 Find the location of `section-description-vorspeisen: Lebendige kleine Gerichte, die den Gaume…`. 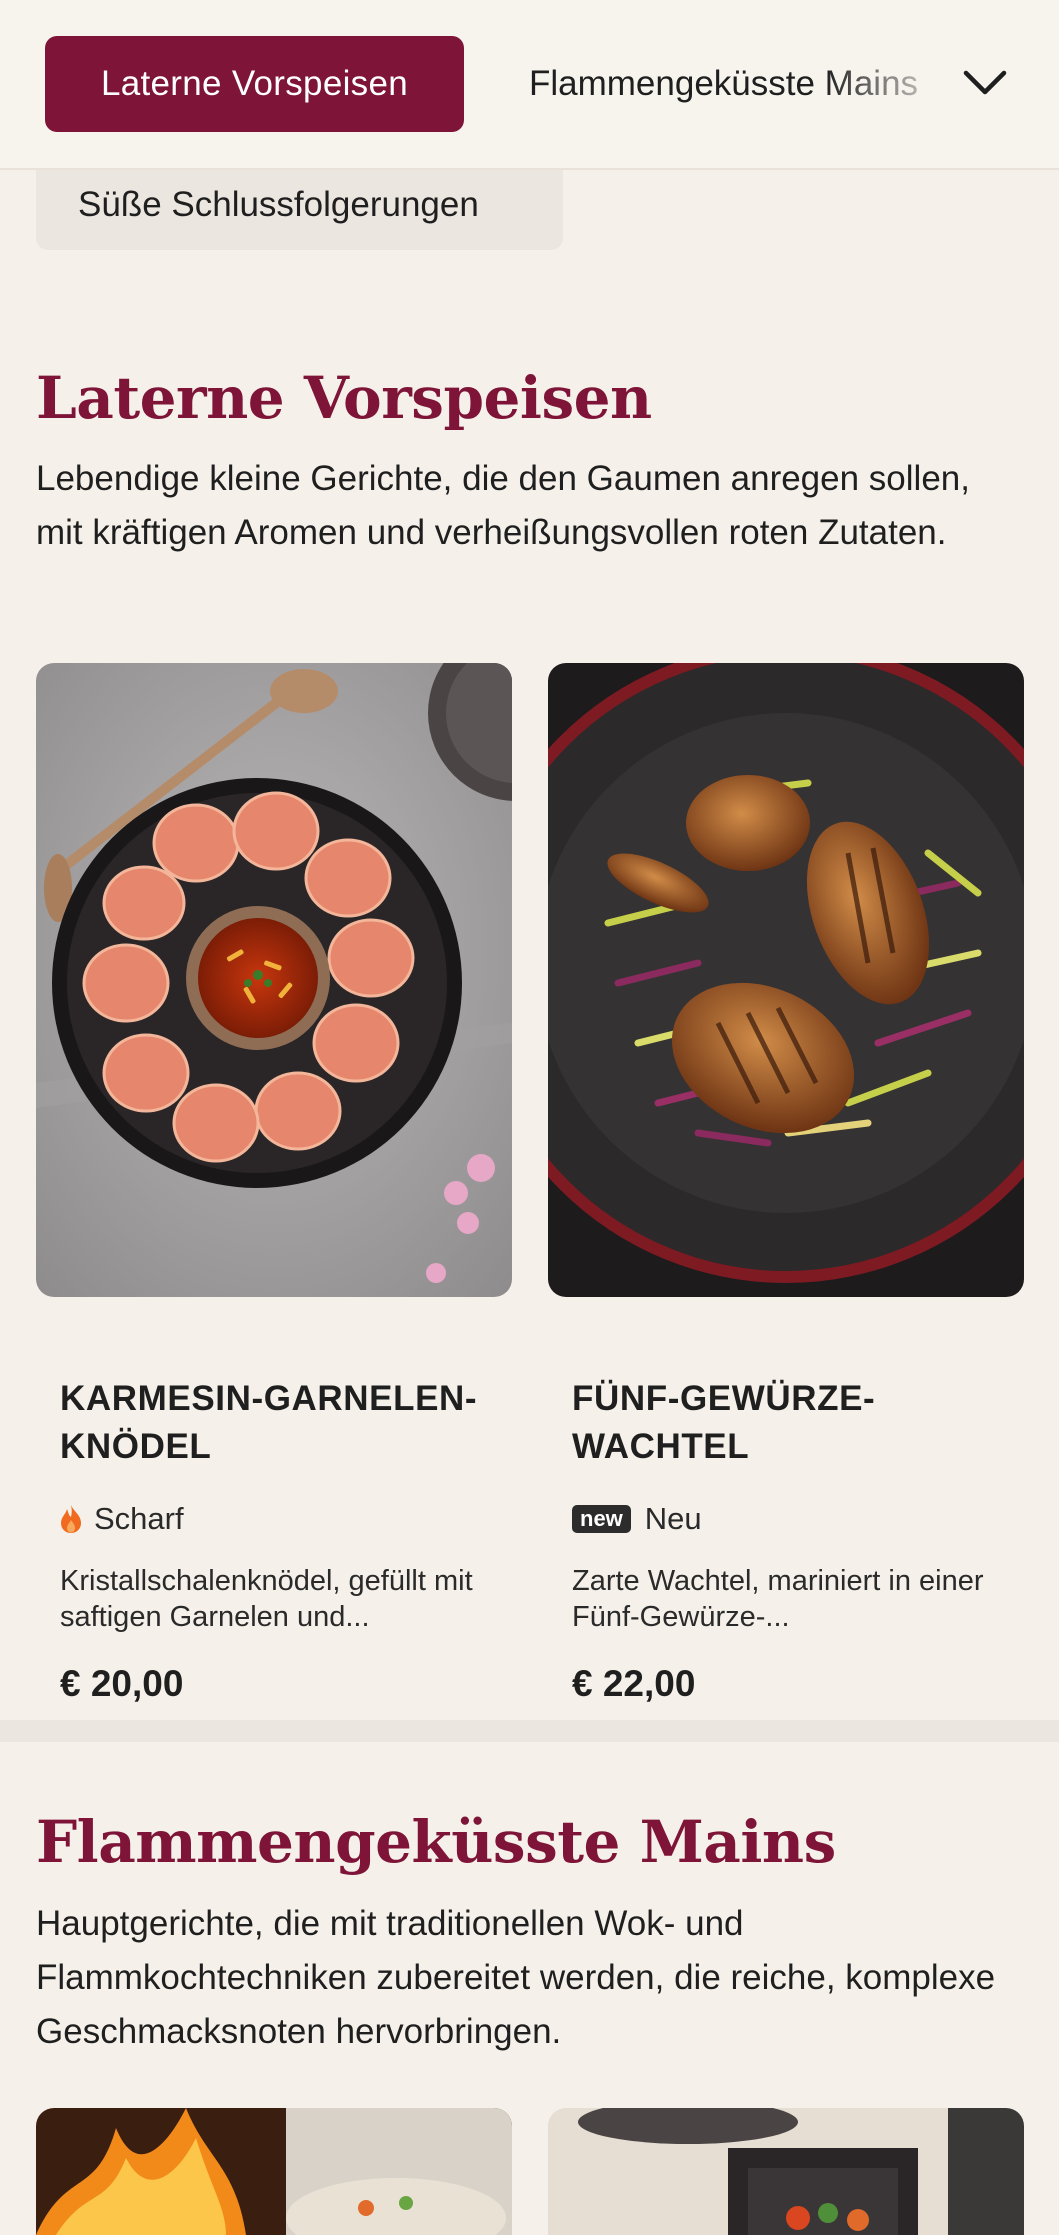

section-description-vorspeisen: Lebendige kleine Gerichte, die den Gaume… is located at coordinates (503, 505).